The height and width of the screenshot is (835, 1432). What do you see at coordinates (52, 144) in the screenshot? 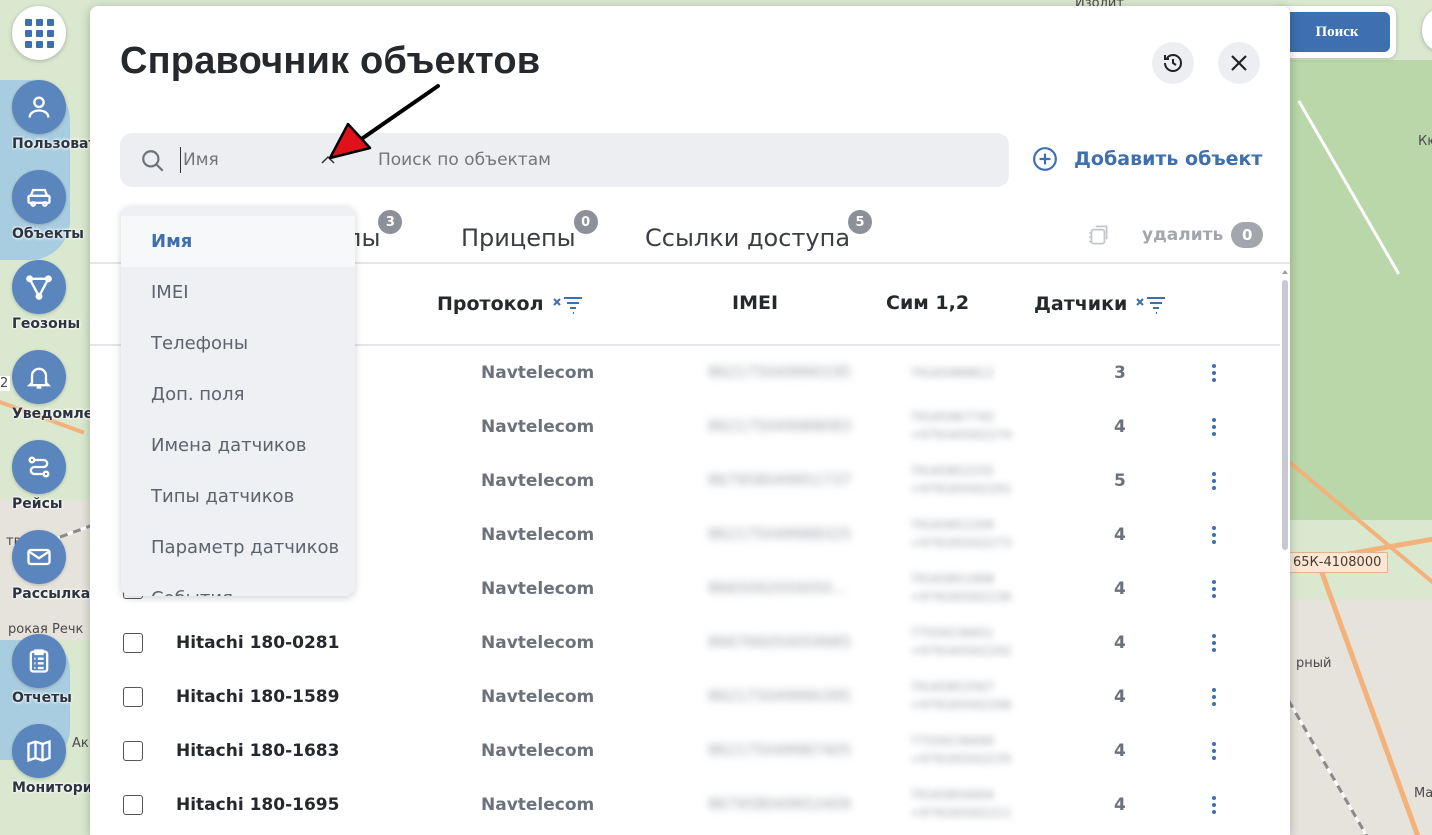
I see `nav-item-label: Пользователи` at bounding box center [52, 144].